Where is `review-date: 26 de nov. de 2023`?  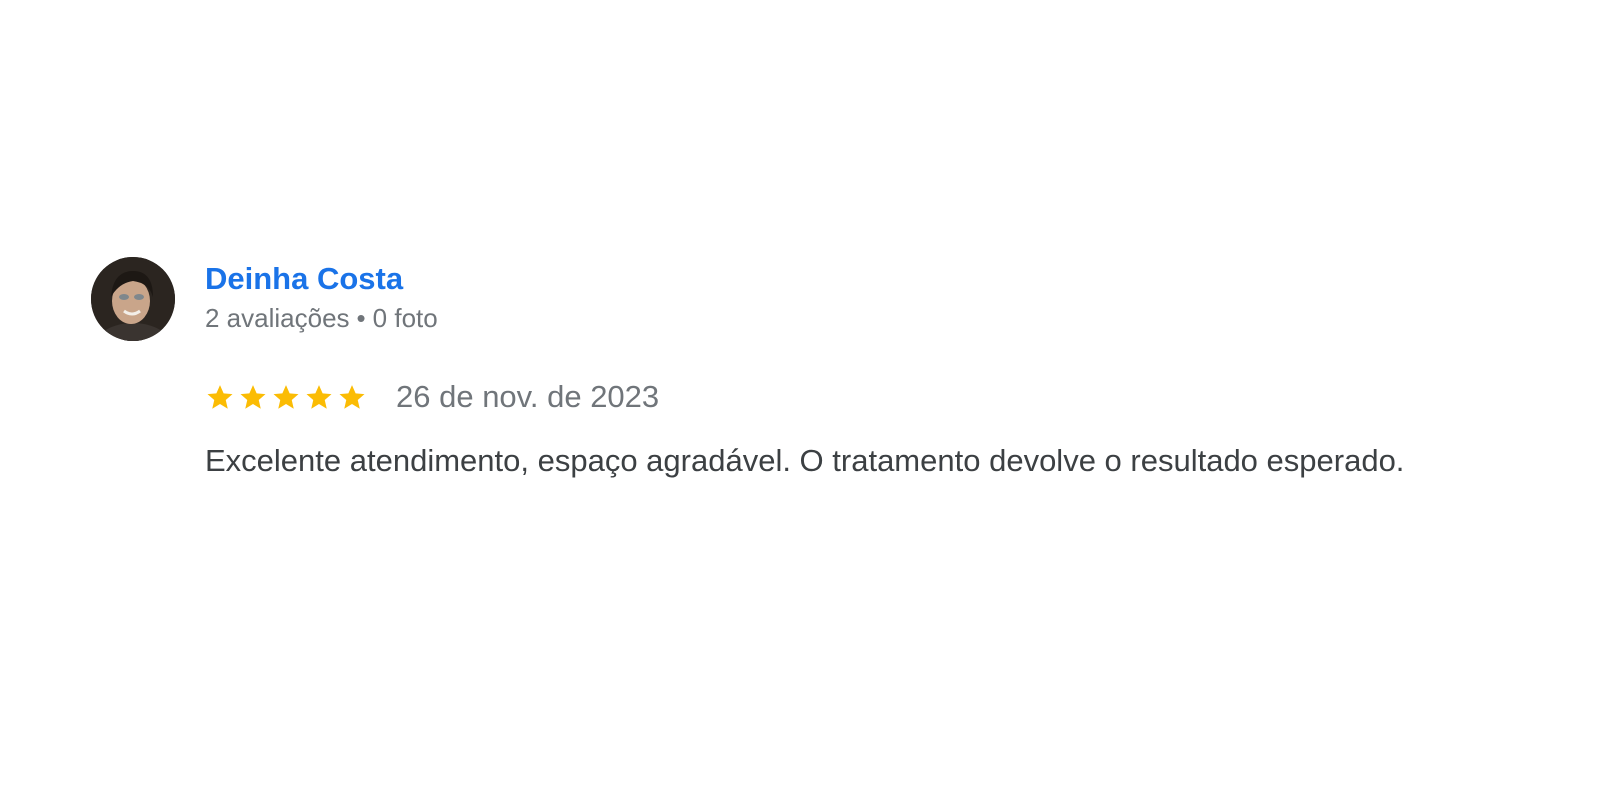
review-date: 26 de nov. de 2023 is located at coordinates (528, 396).